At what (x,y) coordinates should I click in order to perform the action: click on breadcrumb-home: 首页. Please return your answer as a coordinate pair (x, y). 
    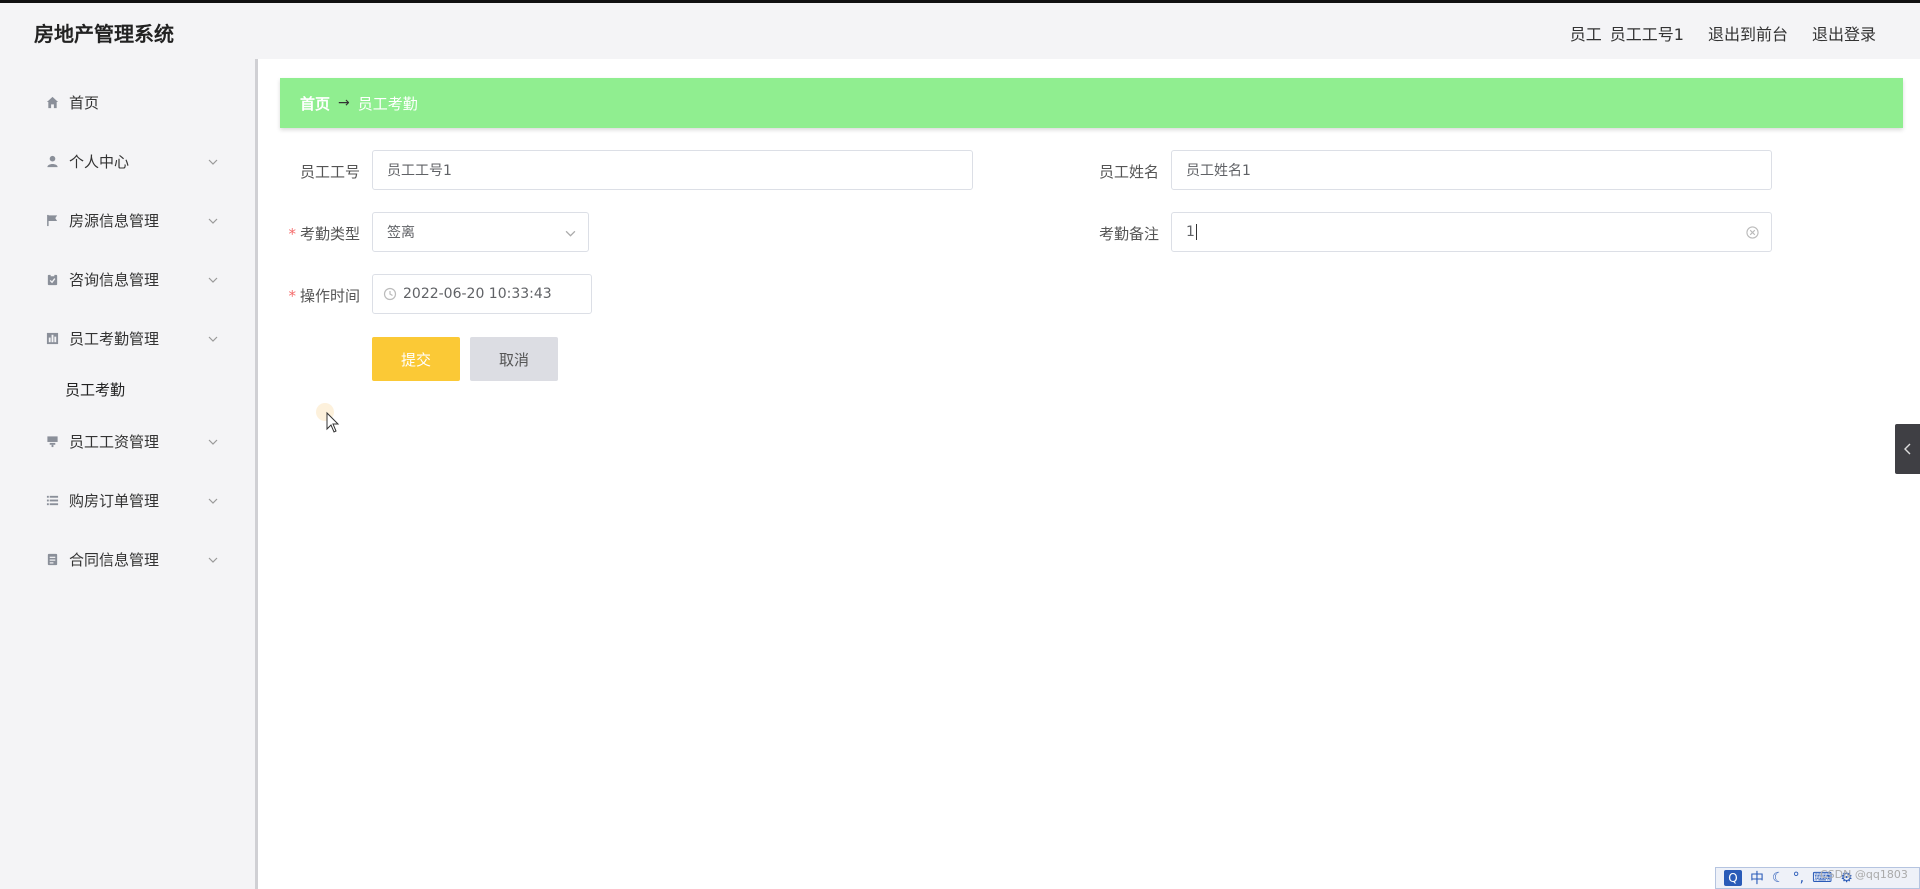
    Looking at the image, I should click on (315, 103).